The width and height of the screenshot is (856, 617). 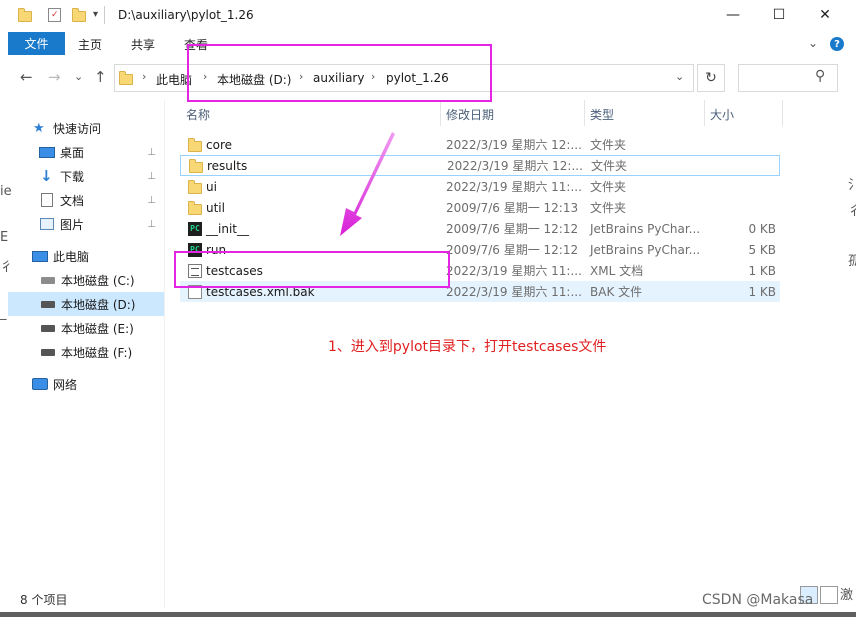 What do you see at coordinates (4, 237) in the screenshot?
I see `edge-text: E` at bounding box center [4, 237].